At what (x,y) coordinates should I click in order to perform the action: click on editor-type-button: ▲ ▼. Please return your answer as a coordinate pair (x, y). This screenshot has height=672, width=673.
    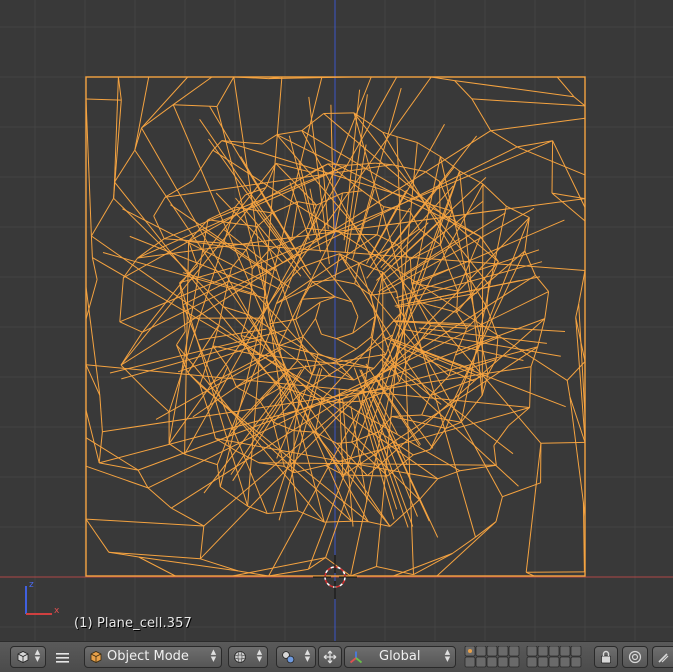
    Looking at the image, I should click on (28, 657).